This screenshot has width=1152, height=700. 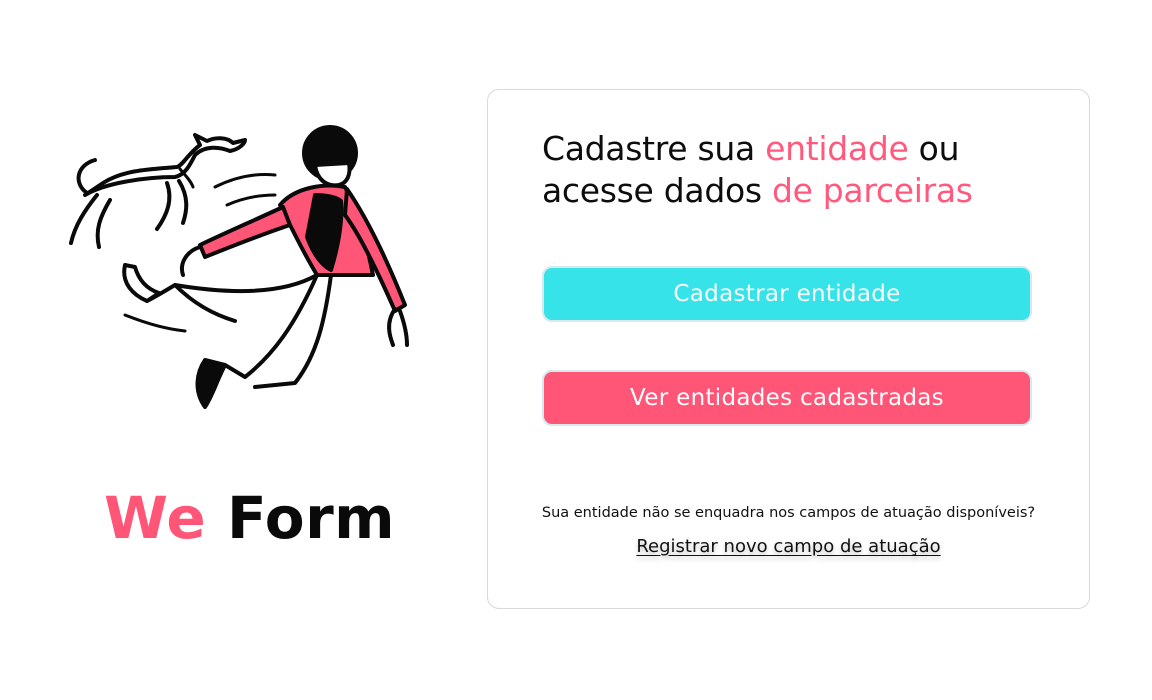 I want to click on register-entity-button: Cadastrar entidade, so click(x=787, y=294).